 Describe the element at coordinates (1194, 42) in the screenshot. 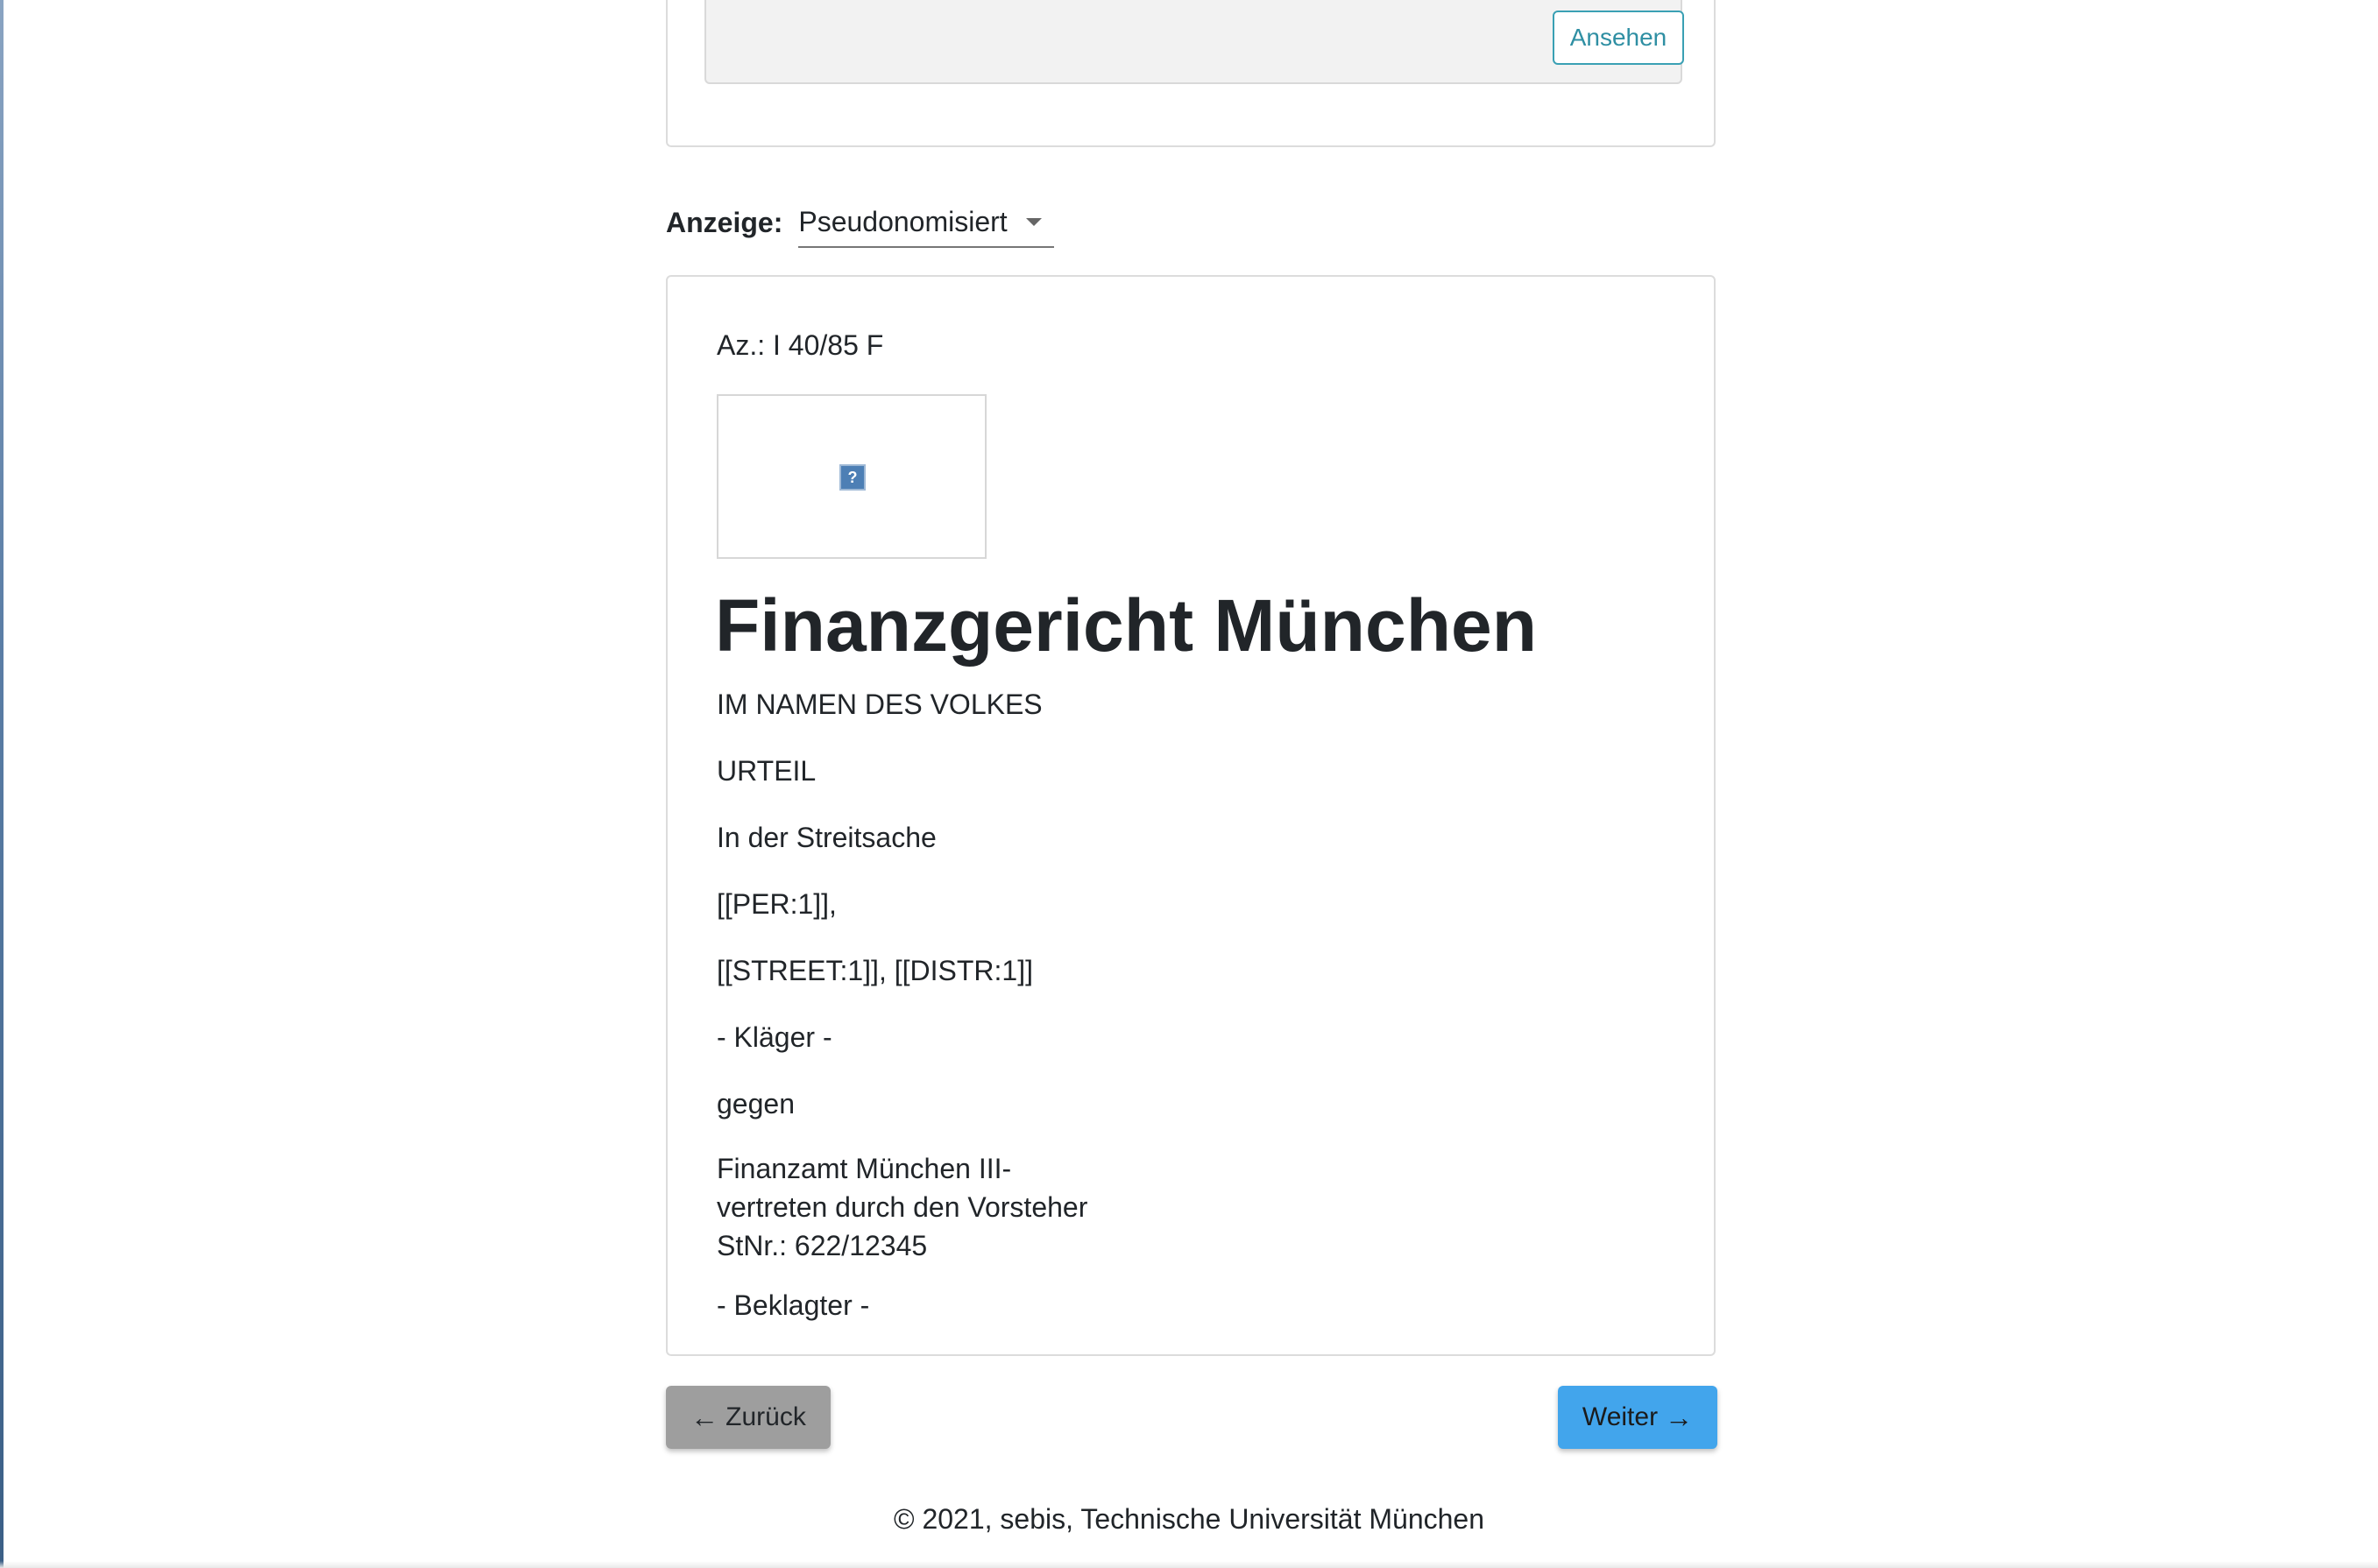

I see `preview-panel: Ansehen` at that location.